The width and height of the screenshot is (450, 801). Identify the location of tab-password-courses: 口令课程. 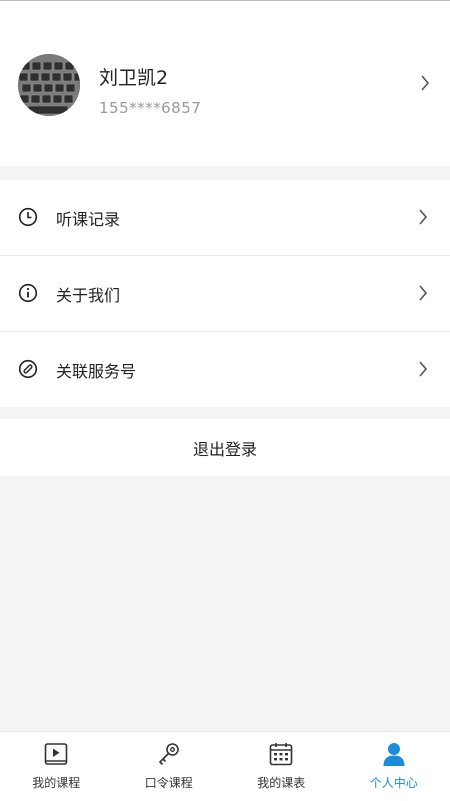
(169, 766).